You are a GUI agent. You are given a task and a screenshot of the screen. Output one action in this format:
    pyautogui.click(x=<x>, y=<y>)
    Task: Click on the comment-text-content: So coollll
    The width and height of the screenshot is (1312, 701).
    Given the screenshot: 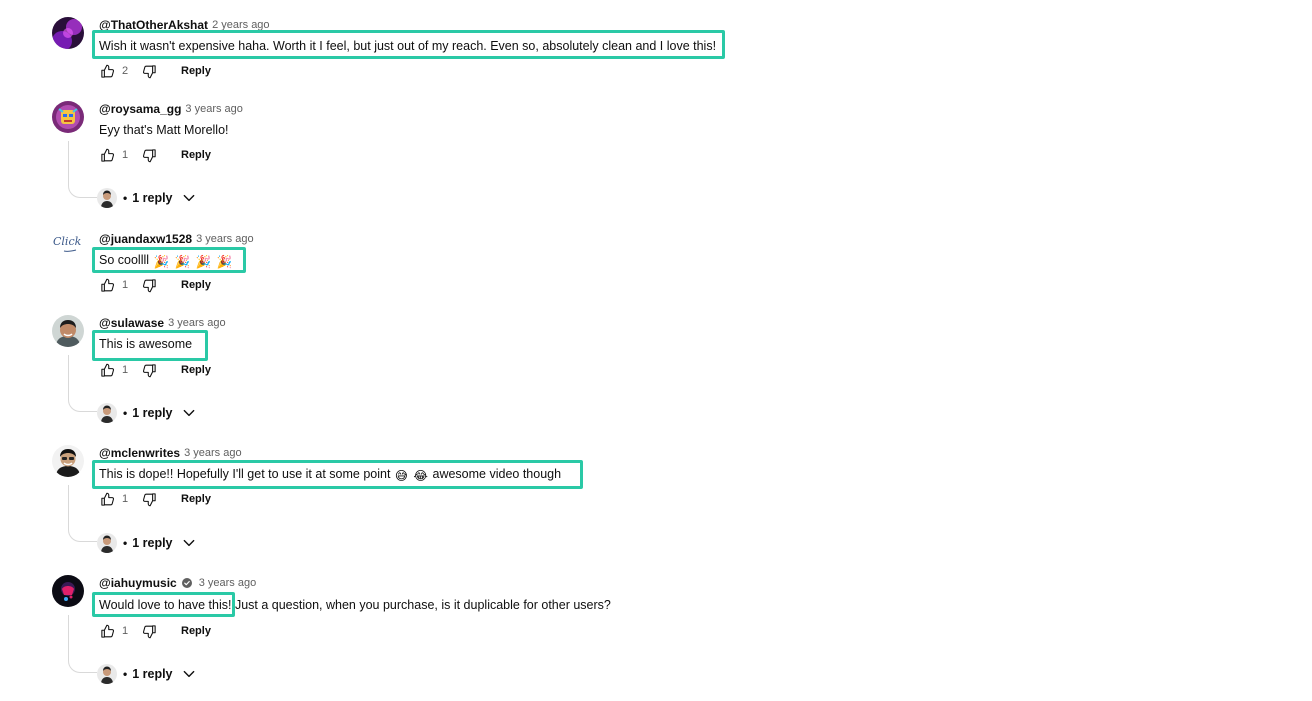 What is the action you would take?
    pyautogui.click(x=124, y=260)
    